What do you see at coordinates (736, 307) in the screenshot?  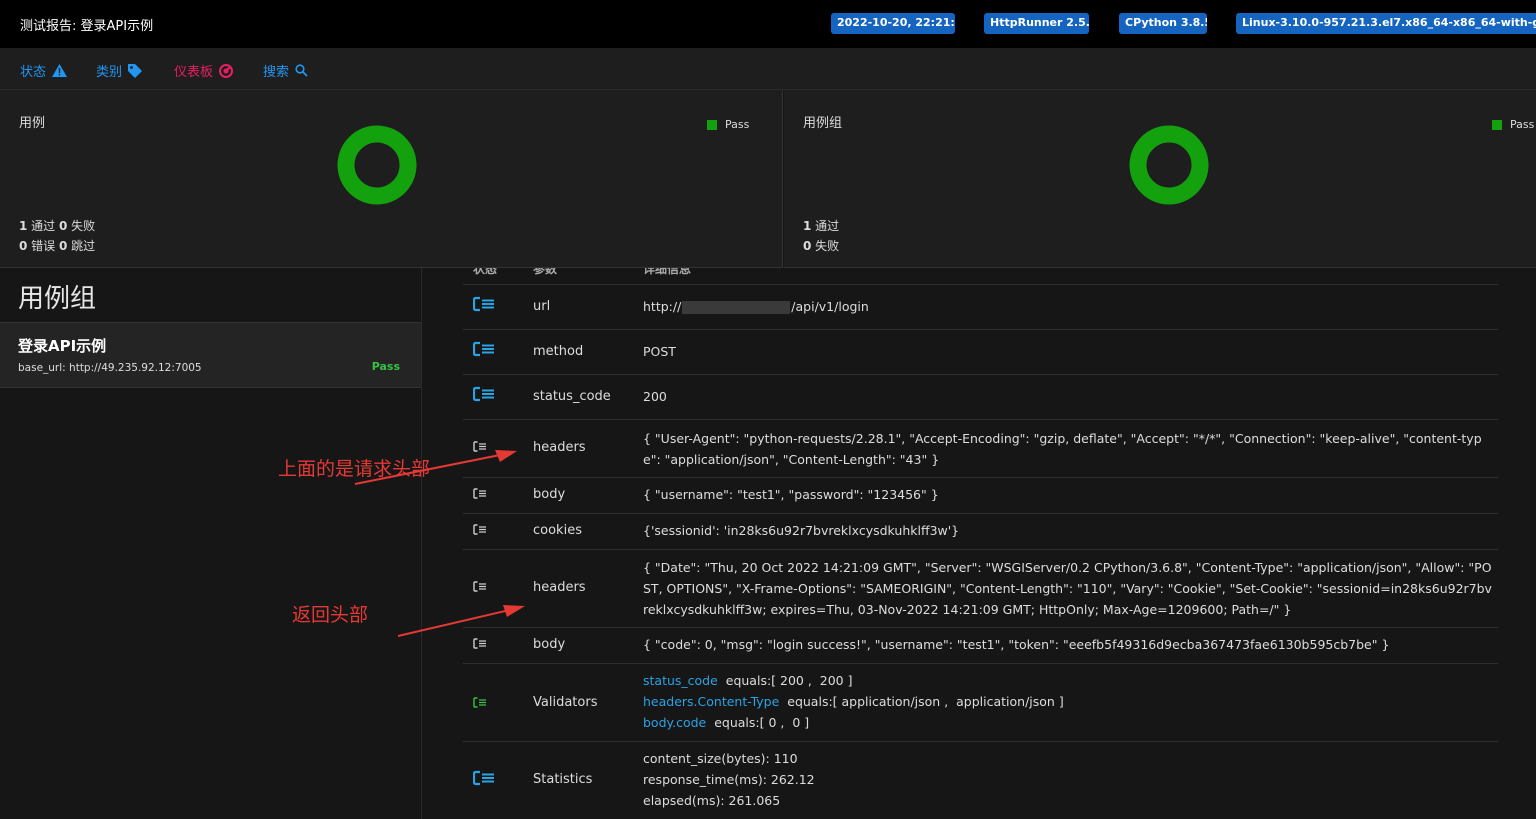 I see `redacted-host` at bounding box center [736, 307].